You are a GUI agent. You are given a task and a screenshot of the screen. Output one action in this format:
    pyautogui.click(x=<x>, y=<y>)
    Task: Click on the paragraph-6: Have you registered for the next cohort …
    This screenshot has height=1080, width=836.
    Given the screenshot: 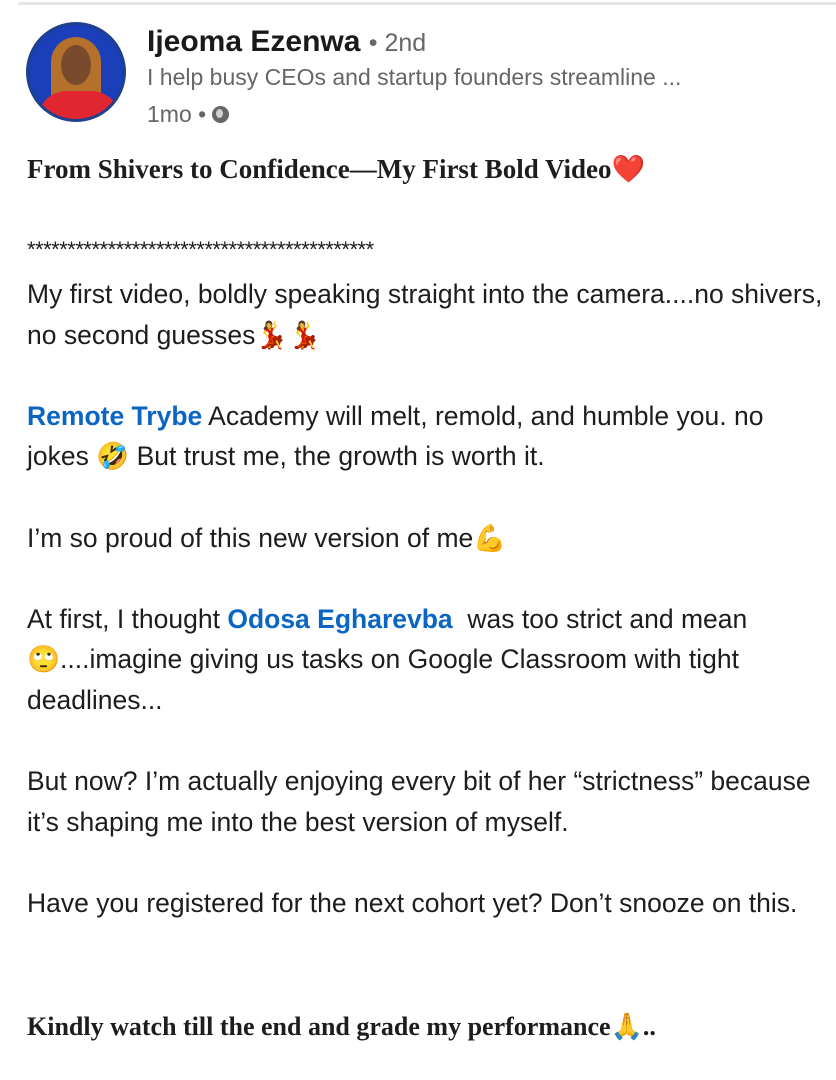 What is the action you would take?
    pyautogui.click(x=412, y=902)
    